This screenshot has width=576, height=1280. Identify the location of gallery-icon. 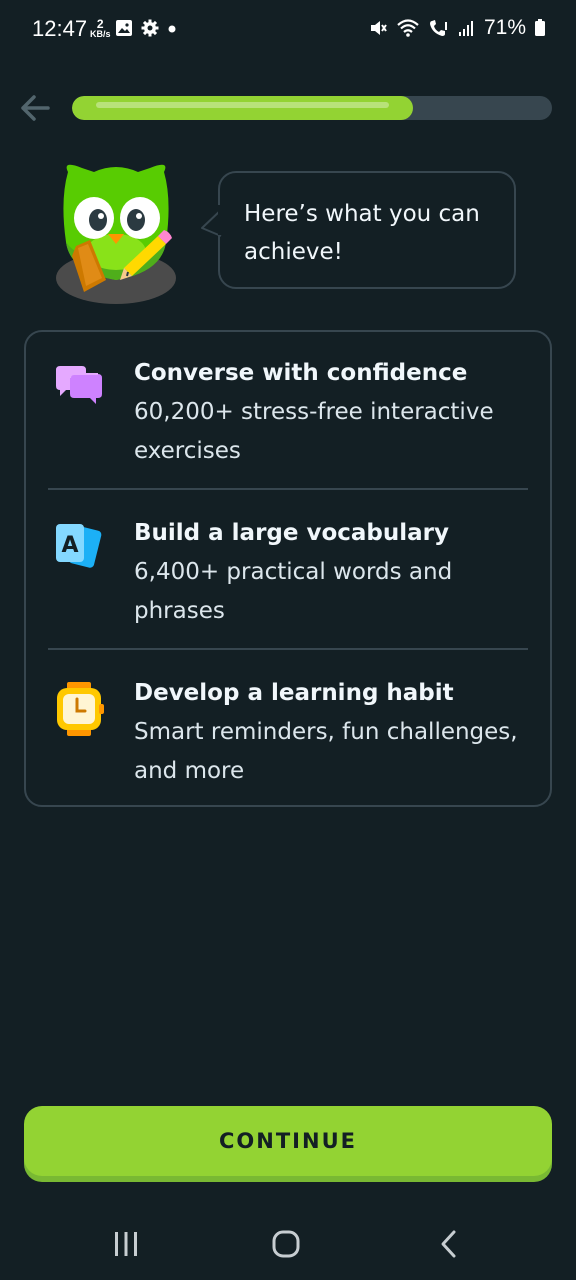
(124, 28).